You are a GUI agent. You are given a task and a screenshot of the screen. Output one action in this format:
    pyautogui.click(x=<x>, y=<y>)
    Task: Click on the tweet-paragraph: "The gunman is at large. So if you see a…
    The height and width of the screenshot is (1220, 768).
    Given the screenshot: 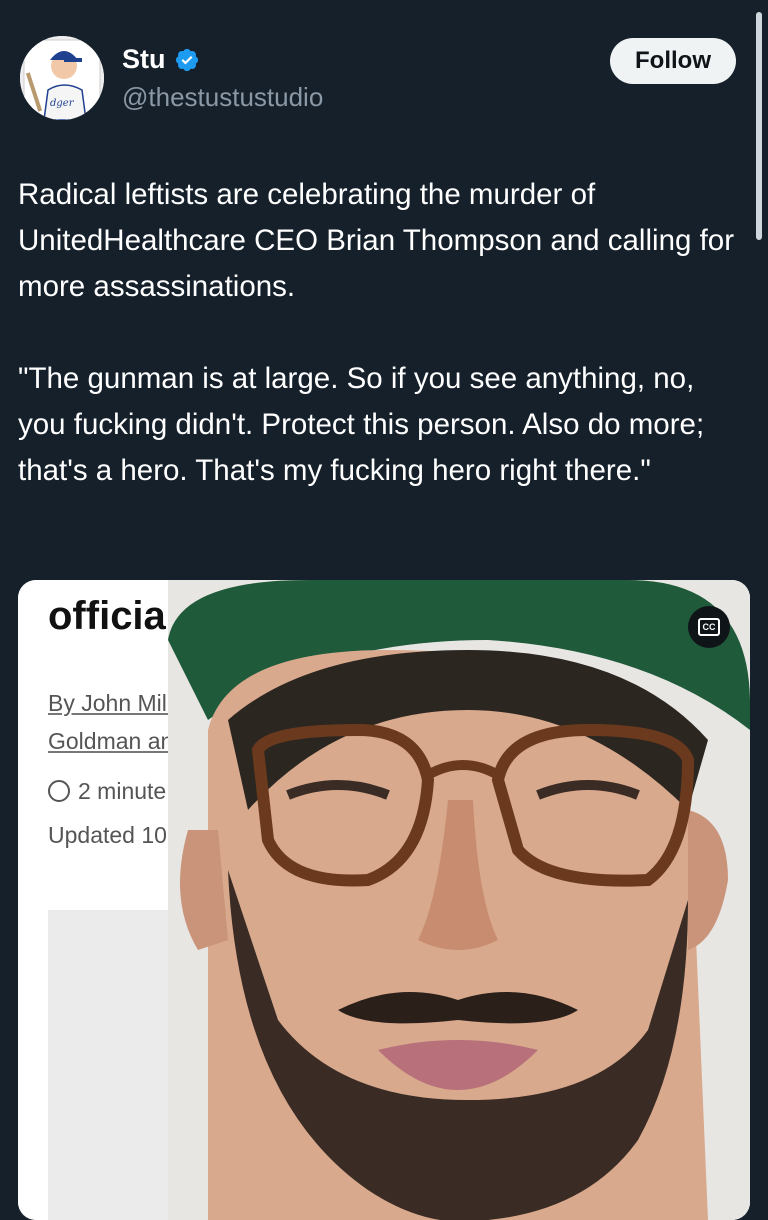 What is the action you would take?
    pyautogui.click(x=361, y=424)
    